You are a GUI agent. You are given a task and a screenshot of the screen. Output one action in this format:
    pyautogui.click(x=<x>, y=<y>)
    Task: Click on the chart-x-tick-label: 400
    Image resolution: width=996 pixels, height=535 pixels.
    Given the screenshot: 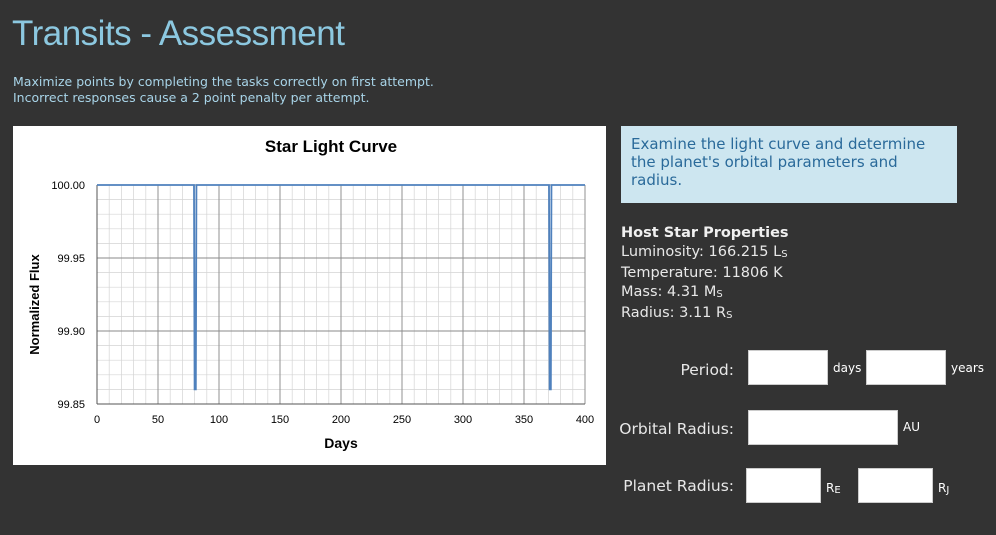 What is the action you would take?
    pyautogui.click(x=585, y=420)
    